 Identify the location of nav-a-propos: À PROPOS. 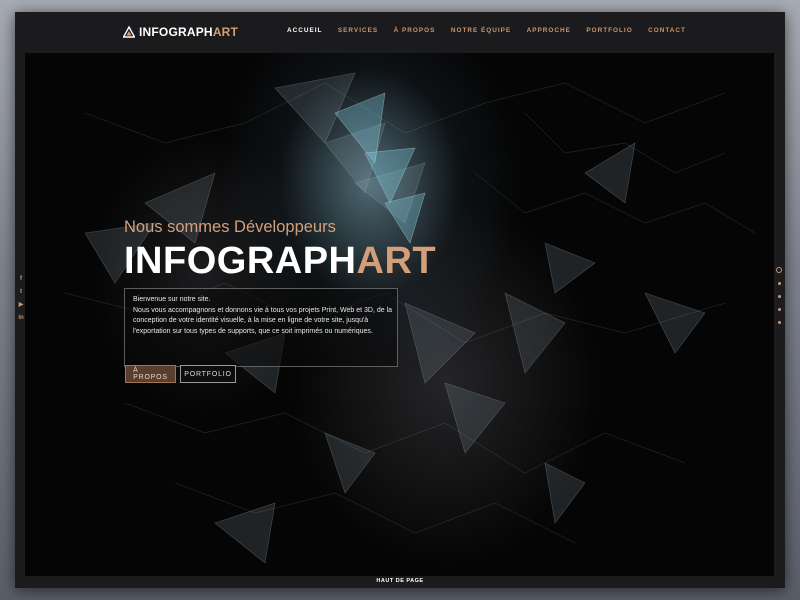
(415, 30).